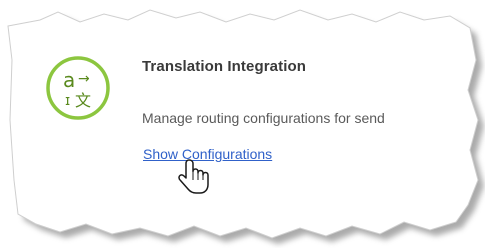  What do you see at coordinates (224, 66) in the screenshot?
I see `card-title: Translation Integration` at bounding box center [224, 66].